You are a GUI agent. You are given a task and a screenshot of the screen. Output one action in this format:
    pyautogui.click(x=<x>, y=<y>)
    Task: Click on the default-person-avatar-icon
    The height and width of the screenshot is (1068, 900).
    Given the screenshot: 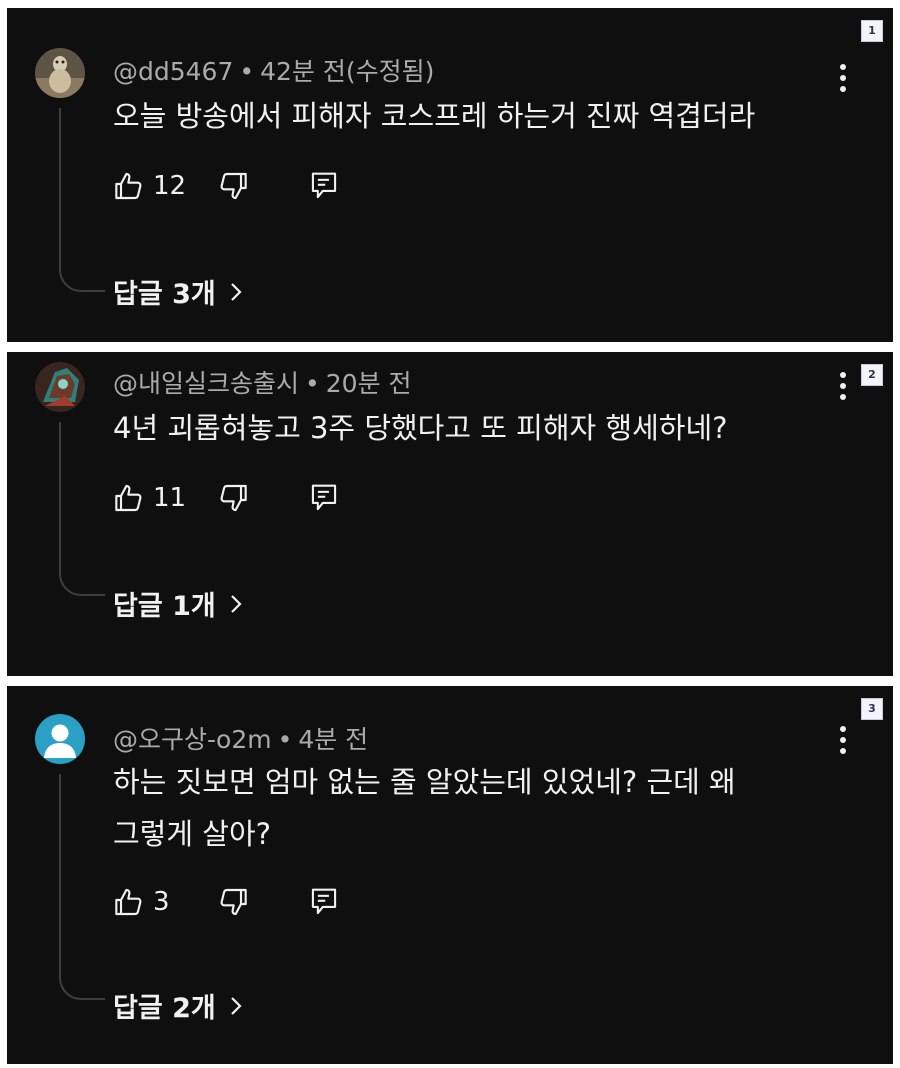 What is the action you would take?
    pyautogui.click(x=60, y=739)
    